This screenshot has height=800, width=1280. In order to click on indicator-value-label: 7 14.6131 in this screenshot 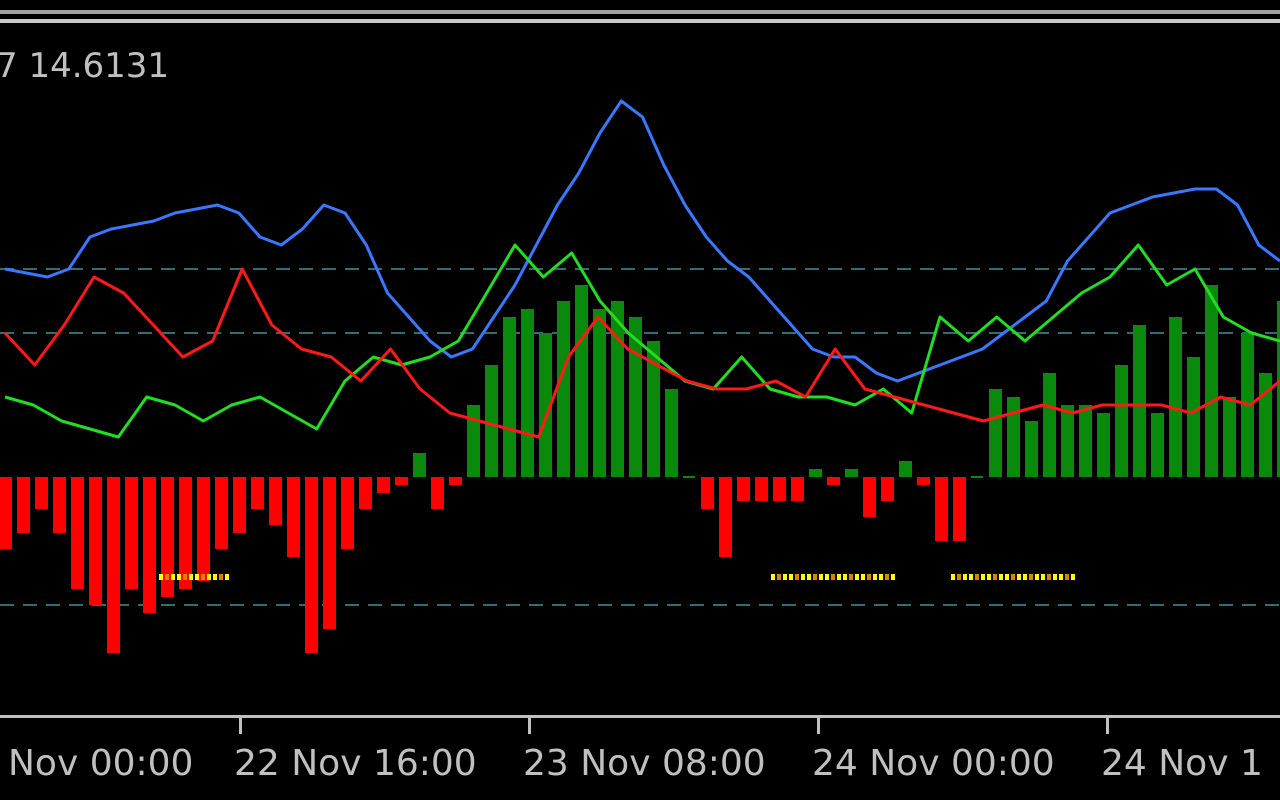, I will do `click(84, 66)`.